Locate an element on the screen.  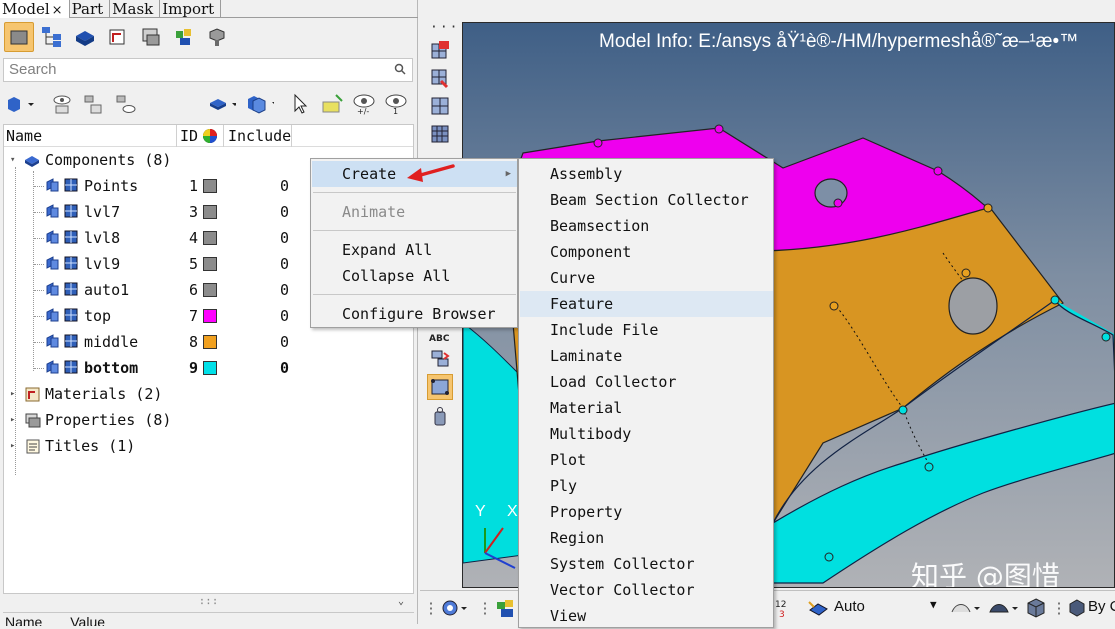
view-controls-button is located at coordinates (455, 608).